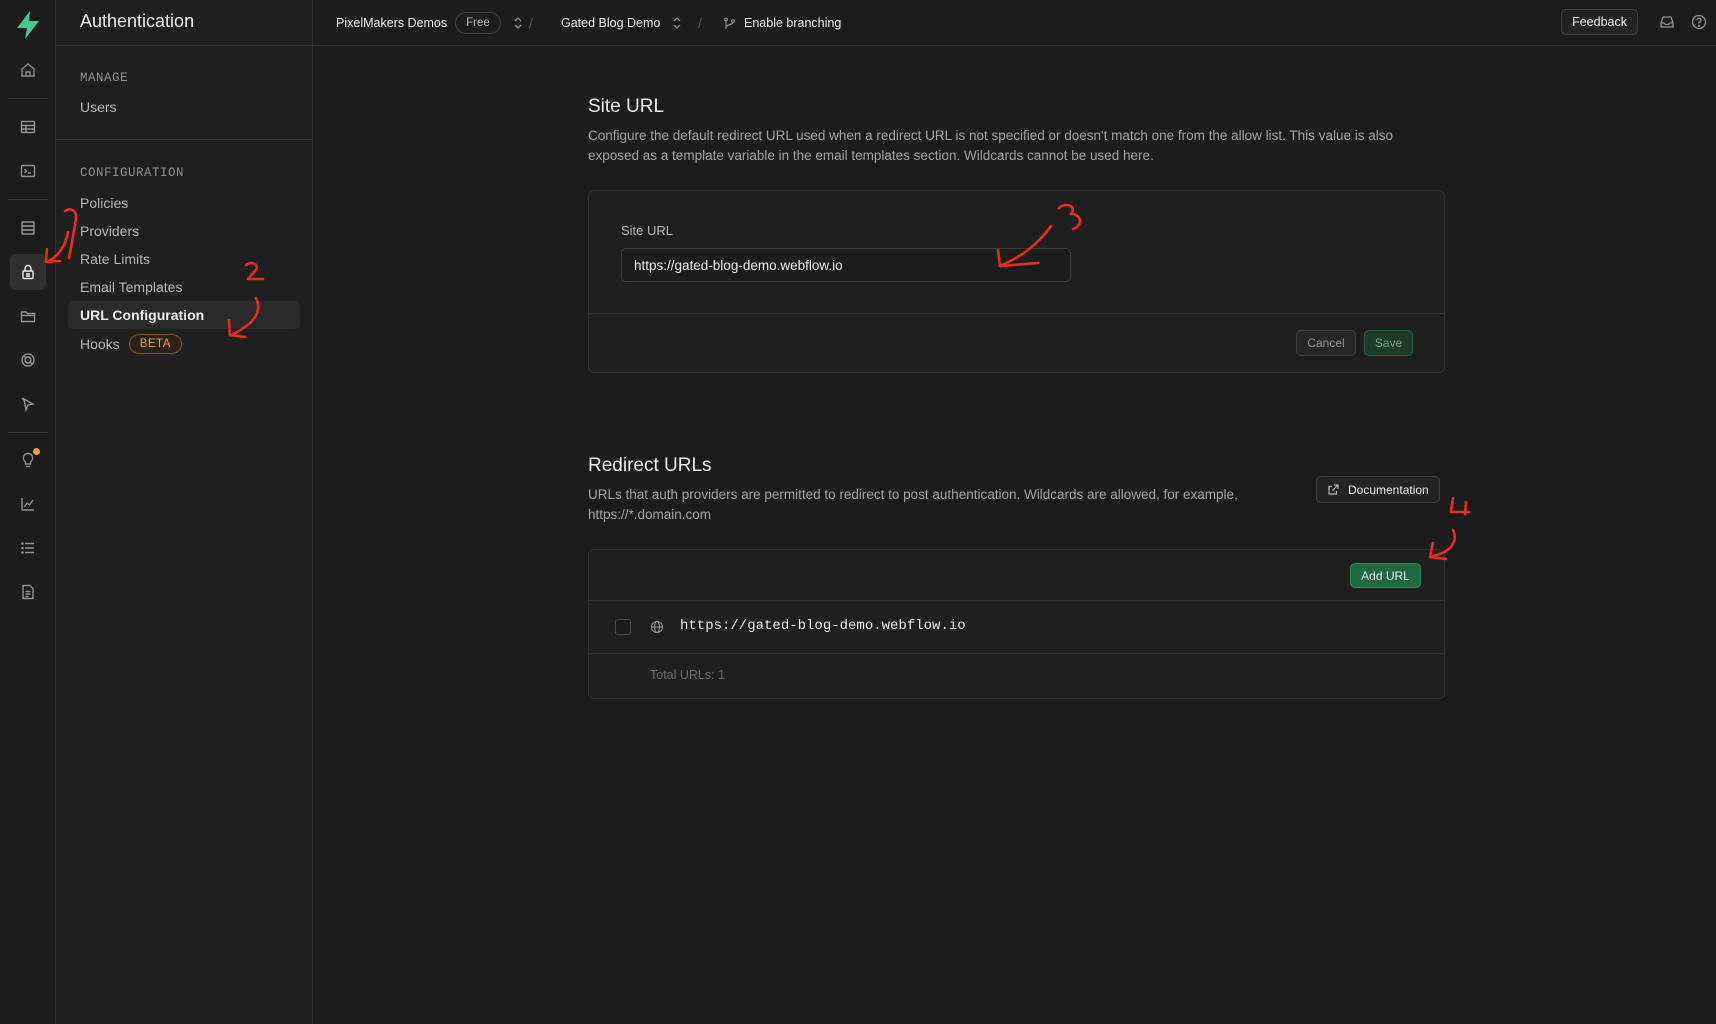  I want to click on redirect-urls-title: Redirect URLs, so click(650, 465).